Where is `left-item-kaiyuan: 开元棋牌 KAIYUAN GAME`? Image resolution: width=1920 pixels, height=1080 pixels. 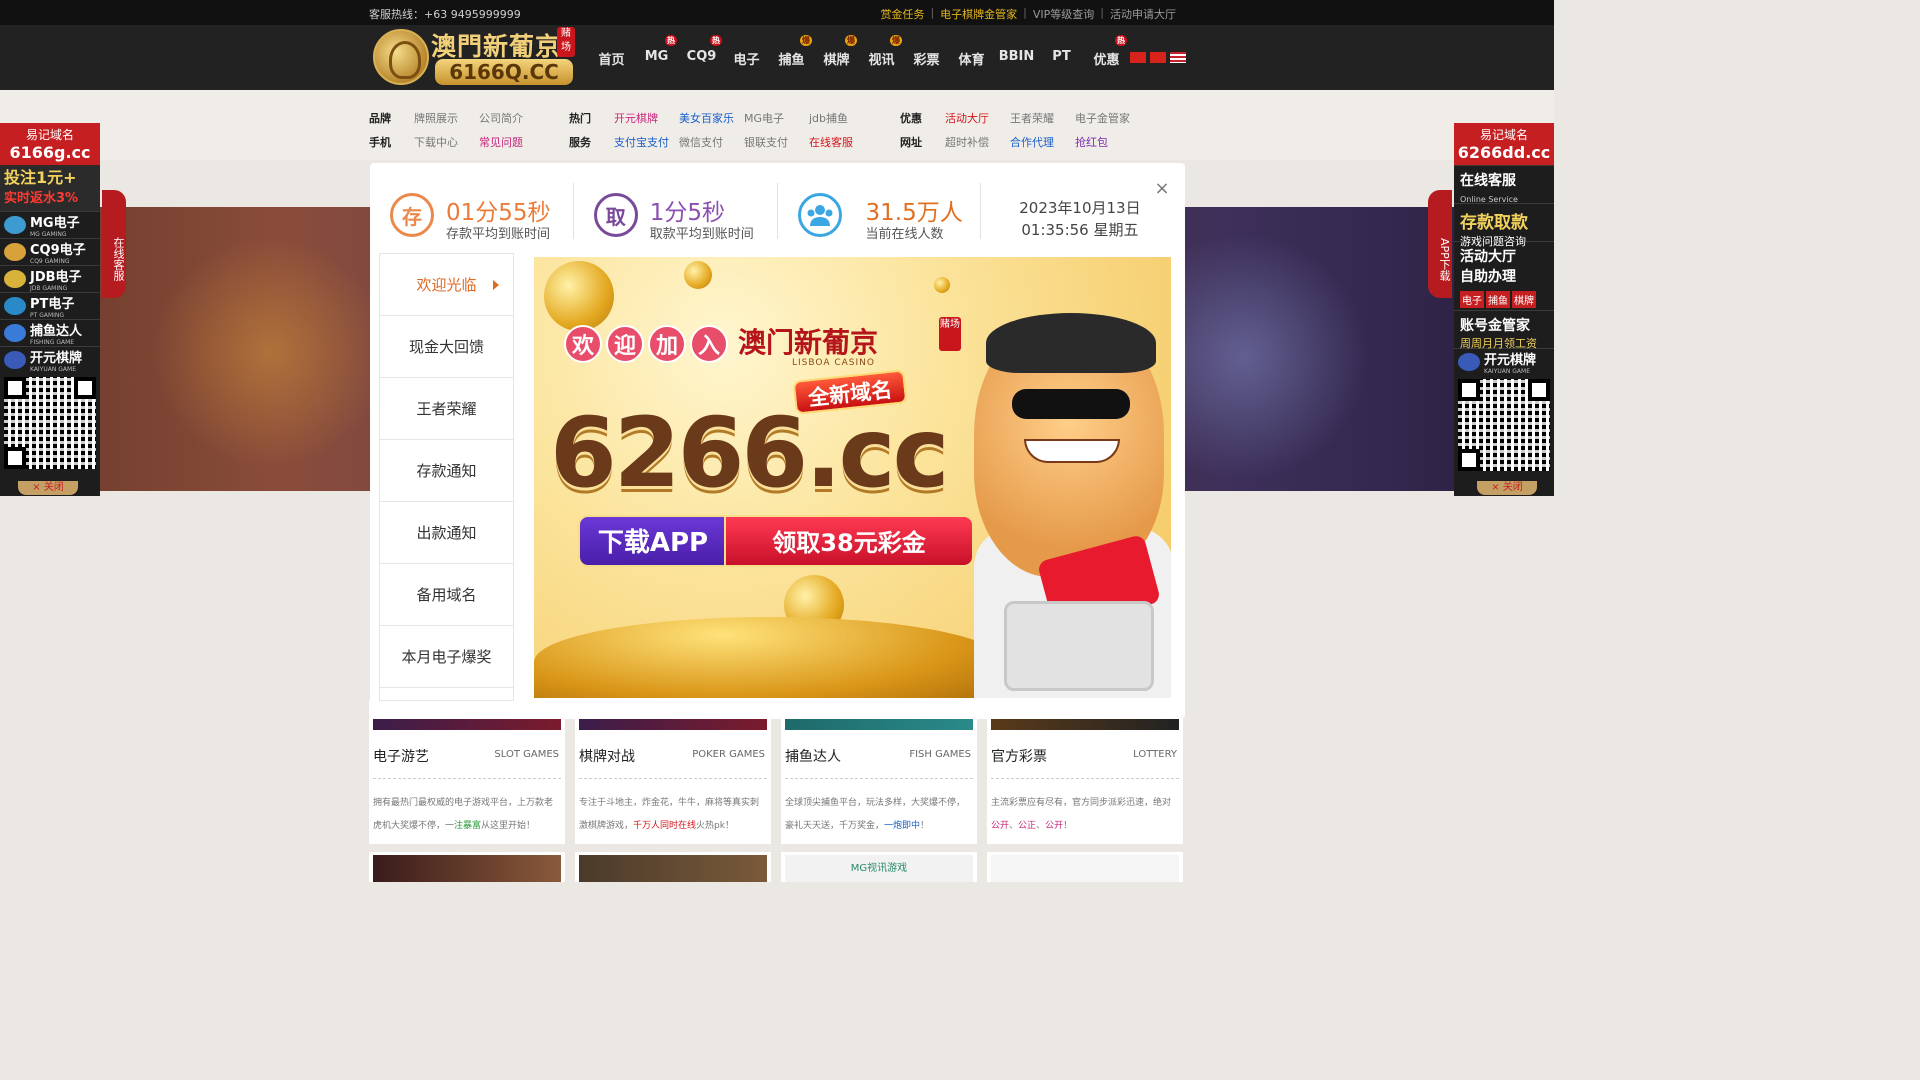
left-item-kaiyuan: 开元棋牌 KAIYUAN GAME is located at coordinates (50, 359).